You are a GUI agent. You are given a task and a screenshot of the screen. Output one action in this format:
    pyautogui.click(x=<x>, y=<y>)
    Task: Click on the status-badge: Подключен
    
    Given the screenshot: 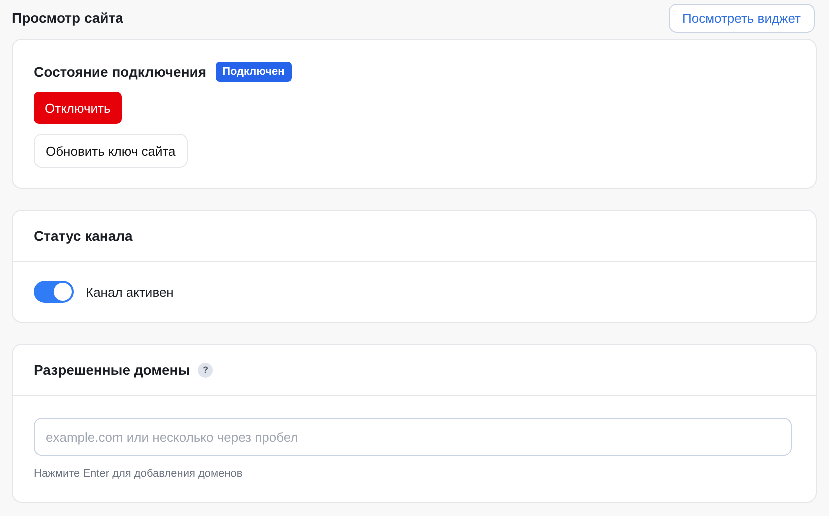 What is the action you would take?
    pyautogui.click(x=254, y=72)
    